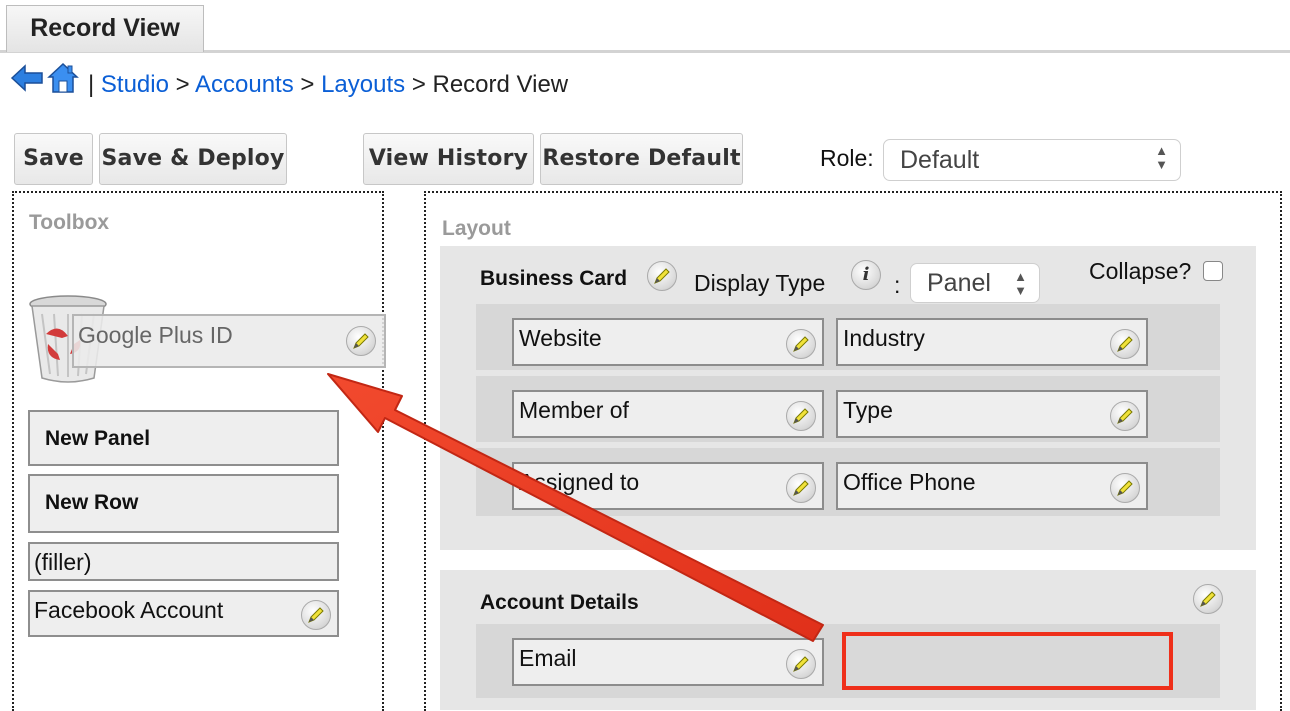  I want to click on field-type: Type, so click(992, 414).